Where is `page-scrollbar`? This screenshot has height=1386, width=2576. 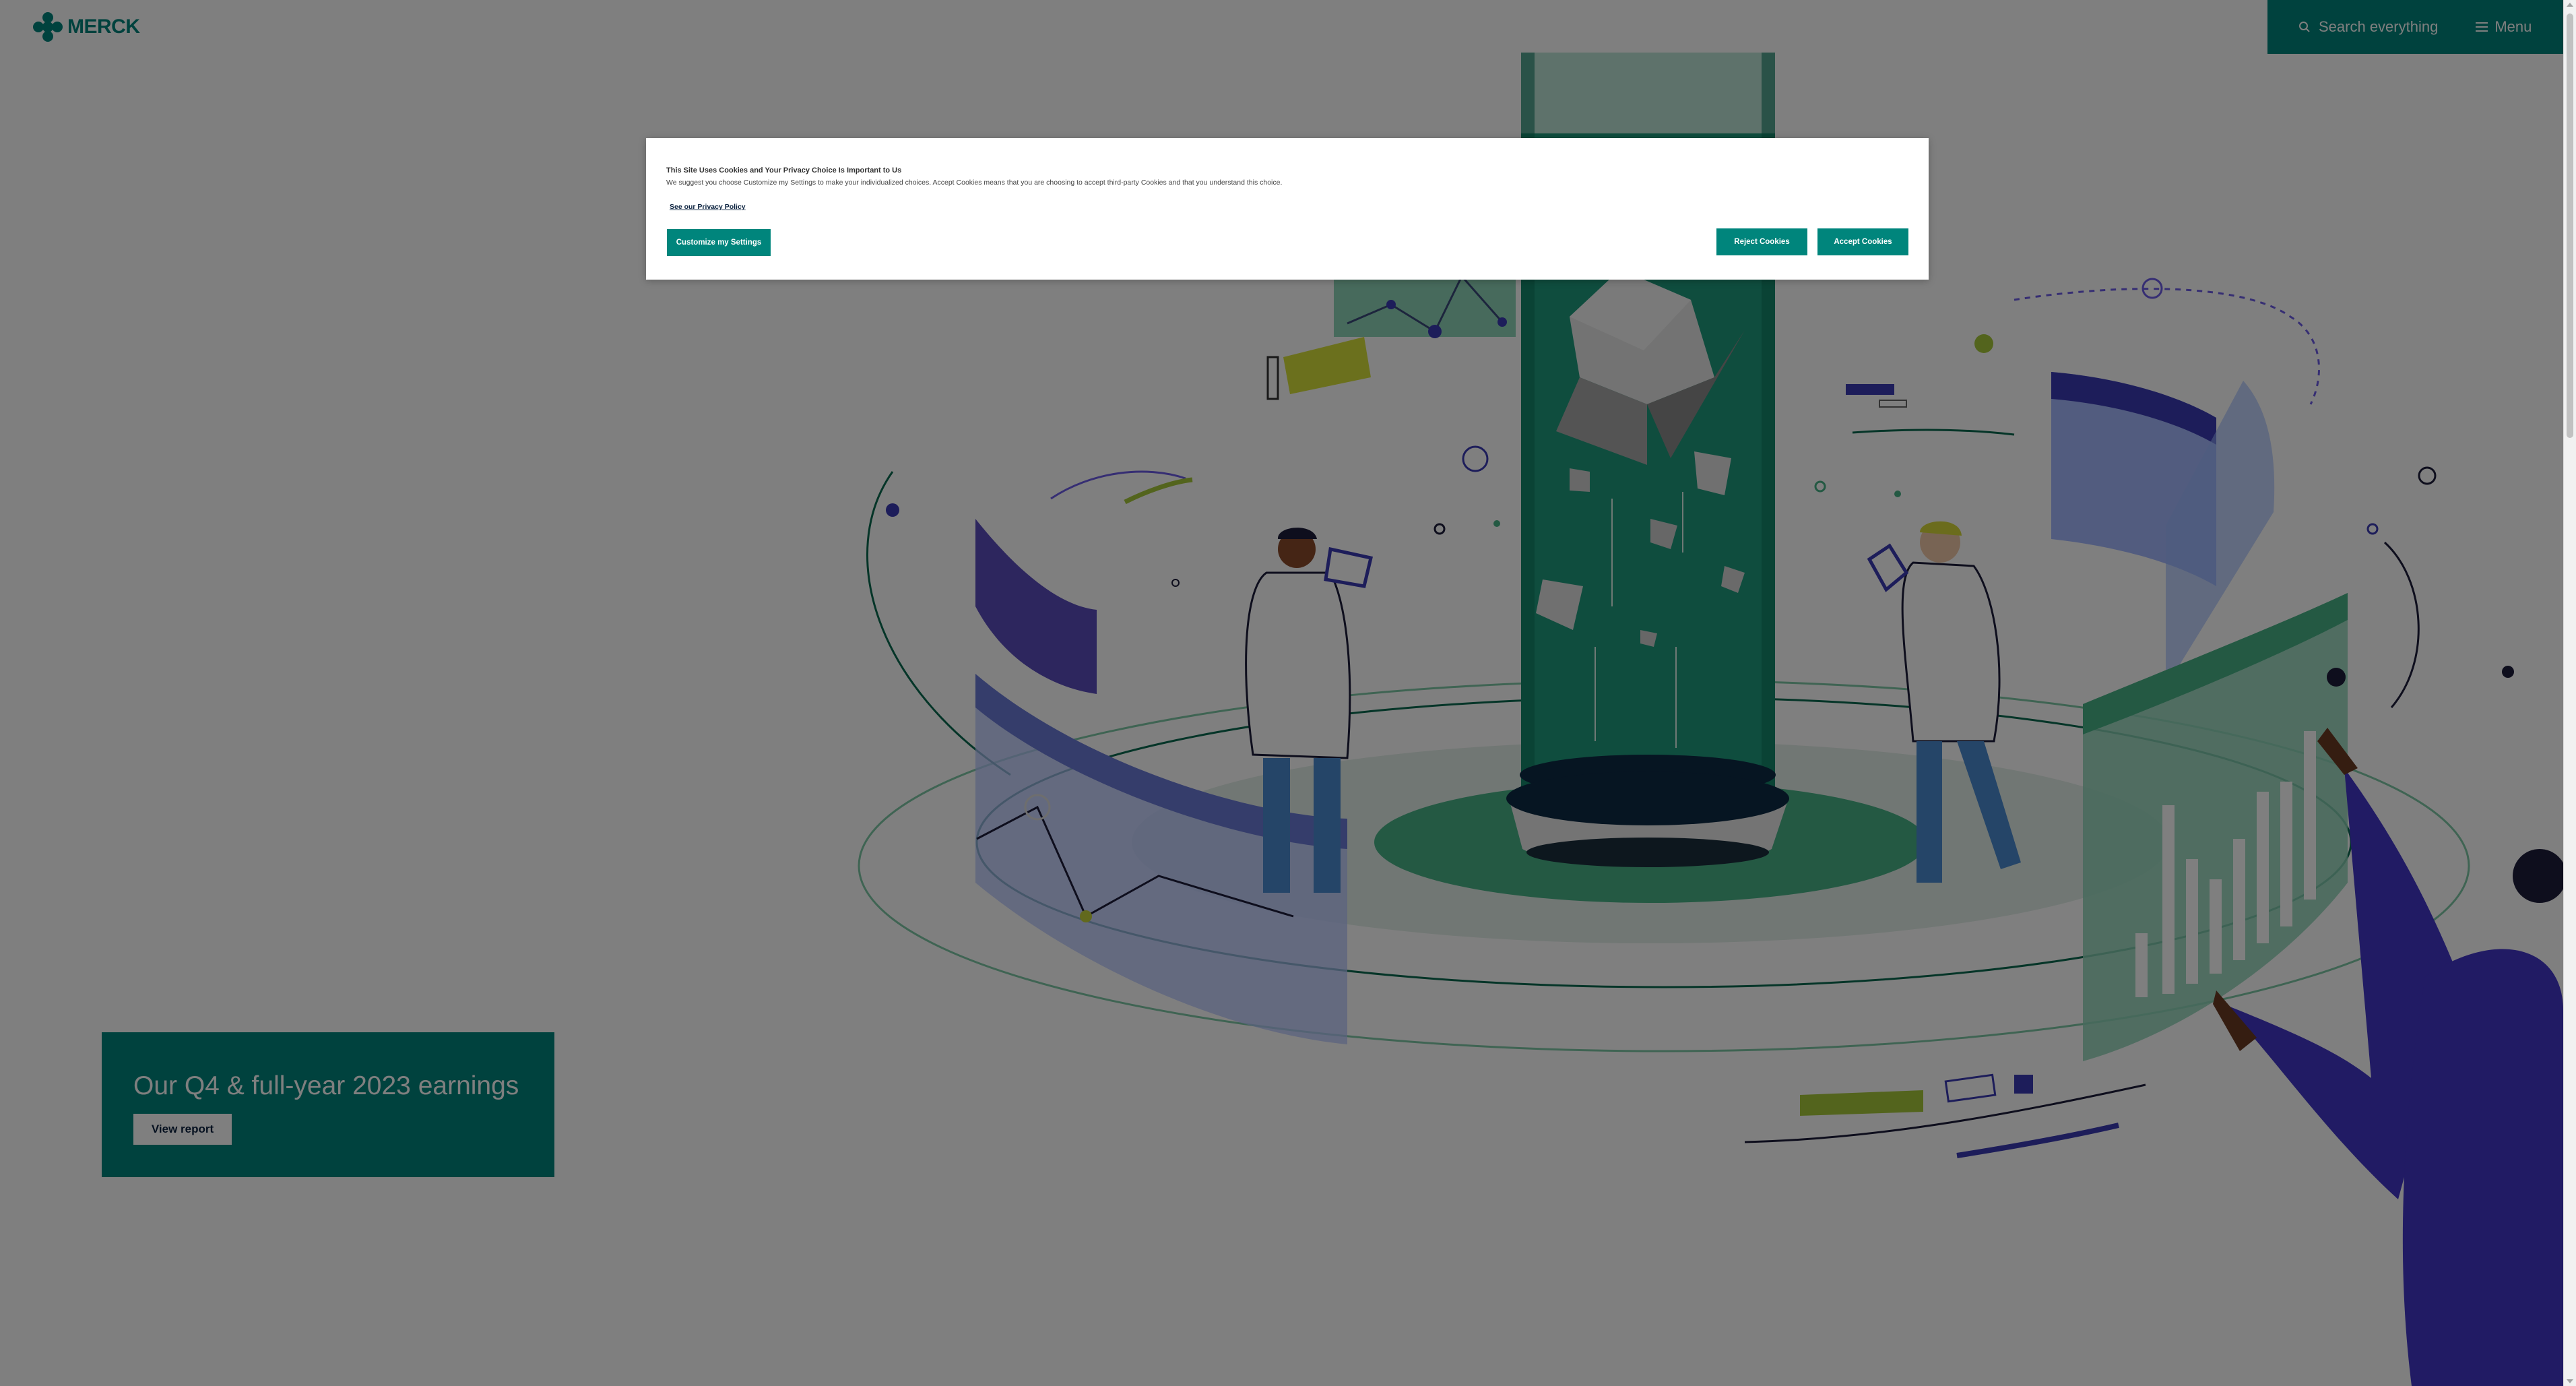 page-scrollbar is located at coordinates (2569, 693).